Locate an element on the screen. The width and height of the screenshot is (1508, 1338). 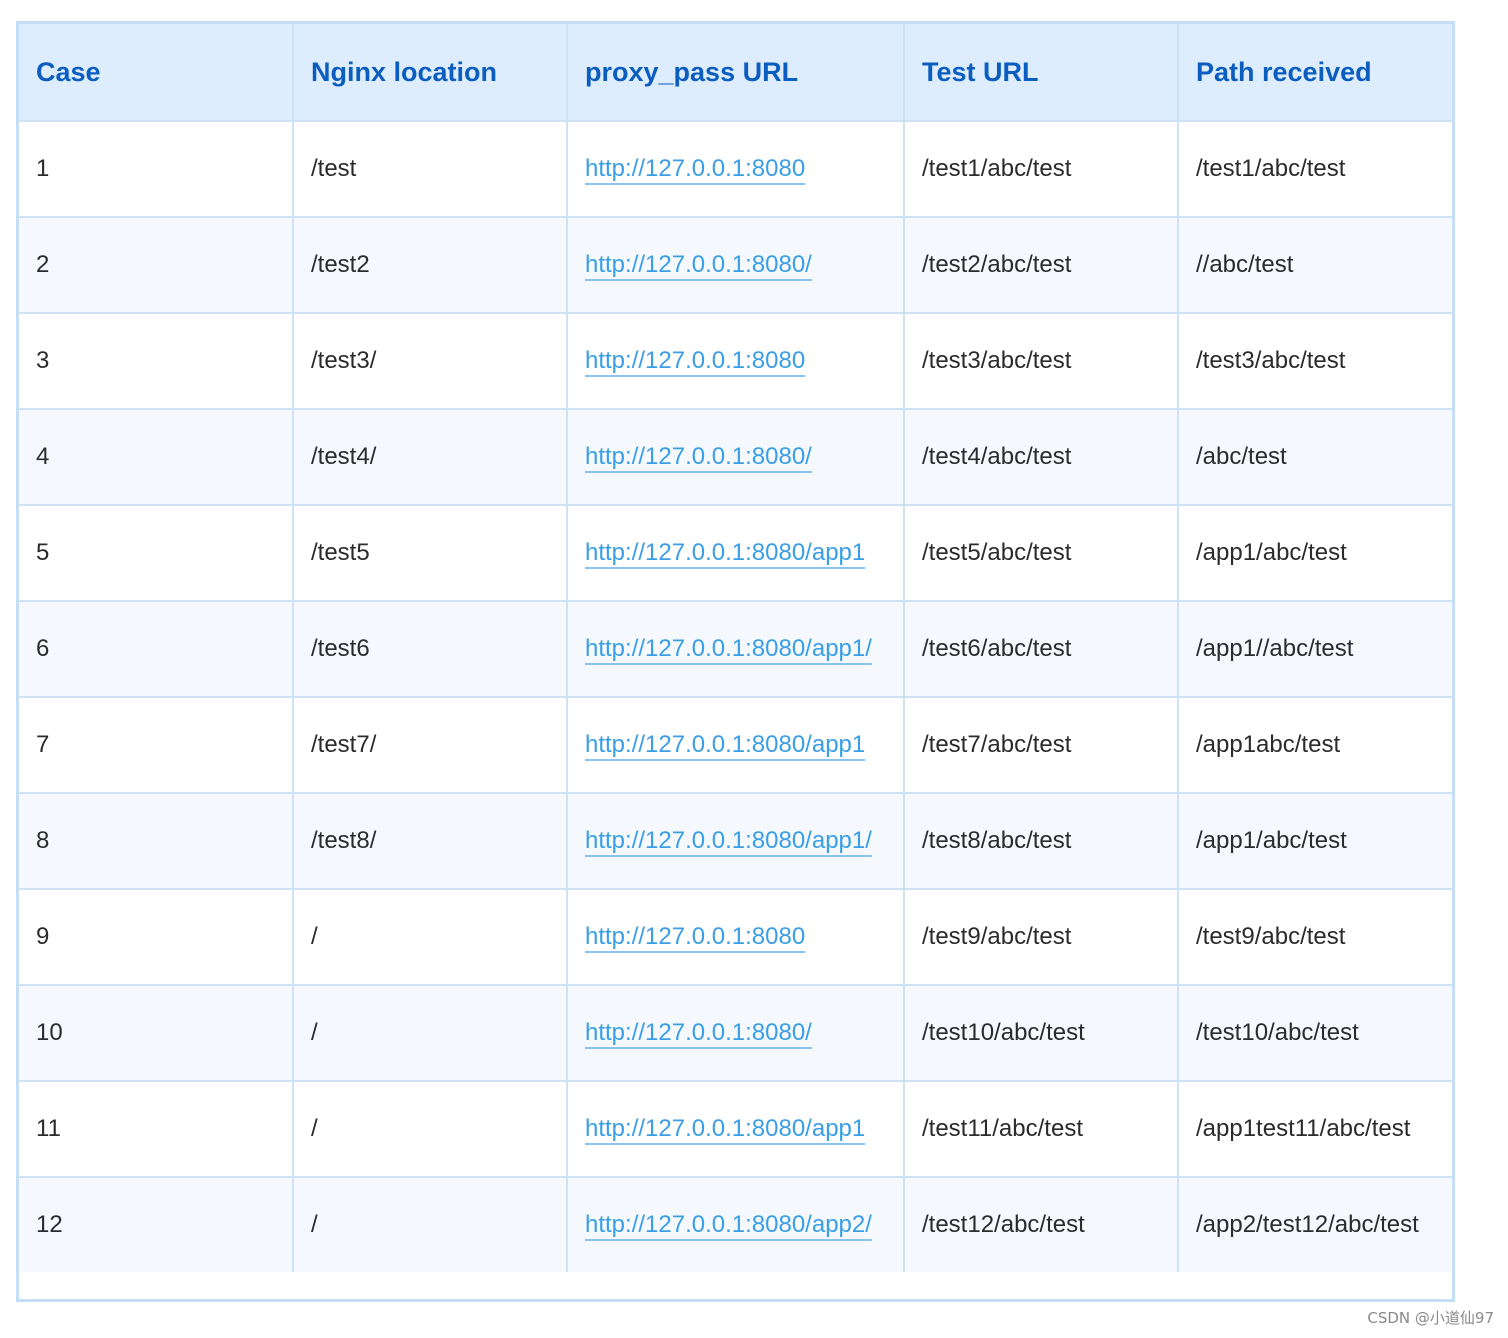
header-nginx-location: Nginx location is located at coordinates (430, 73).